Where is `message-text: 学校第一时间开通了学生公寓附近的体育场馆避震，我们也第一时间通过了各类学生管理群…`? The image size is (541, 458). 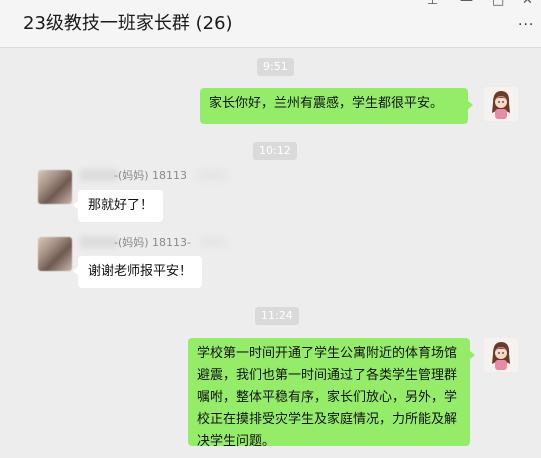 message-text: 学校第一时间开通了学生公寓附近的体育场馆避震，我们也第一时间通过了各类学生管理群… is located at coordinates (327, 397).